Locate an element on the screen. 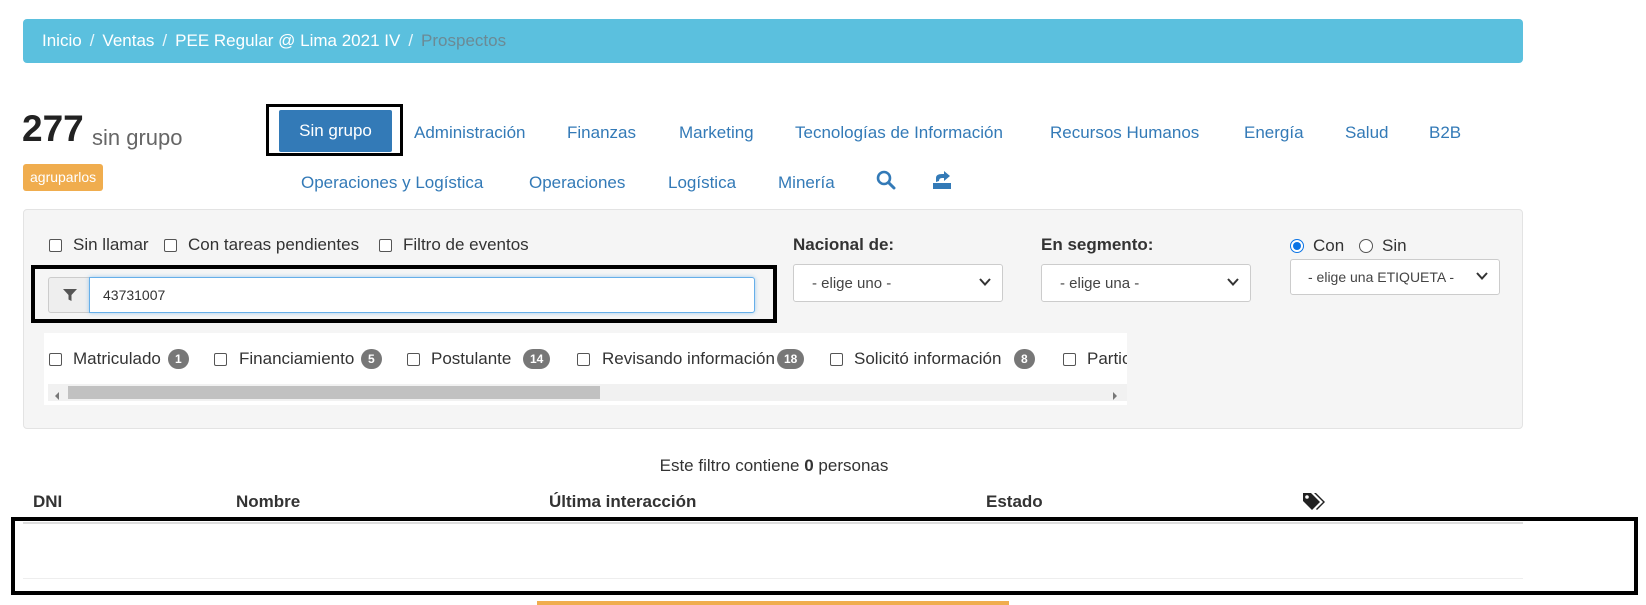  tag-select: - elige una ETIQUETA - is located at coordinates (1395, 277).